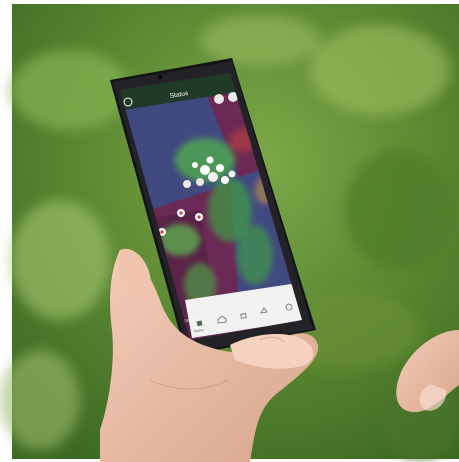 Image resolution: width=459 pixels, height=462 pixels. What do you see at coordinates (219, 99) in the screenshot?
I see `refresh-icon` at bounding box center [219, 99].